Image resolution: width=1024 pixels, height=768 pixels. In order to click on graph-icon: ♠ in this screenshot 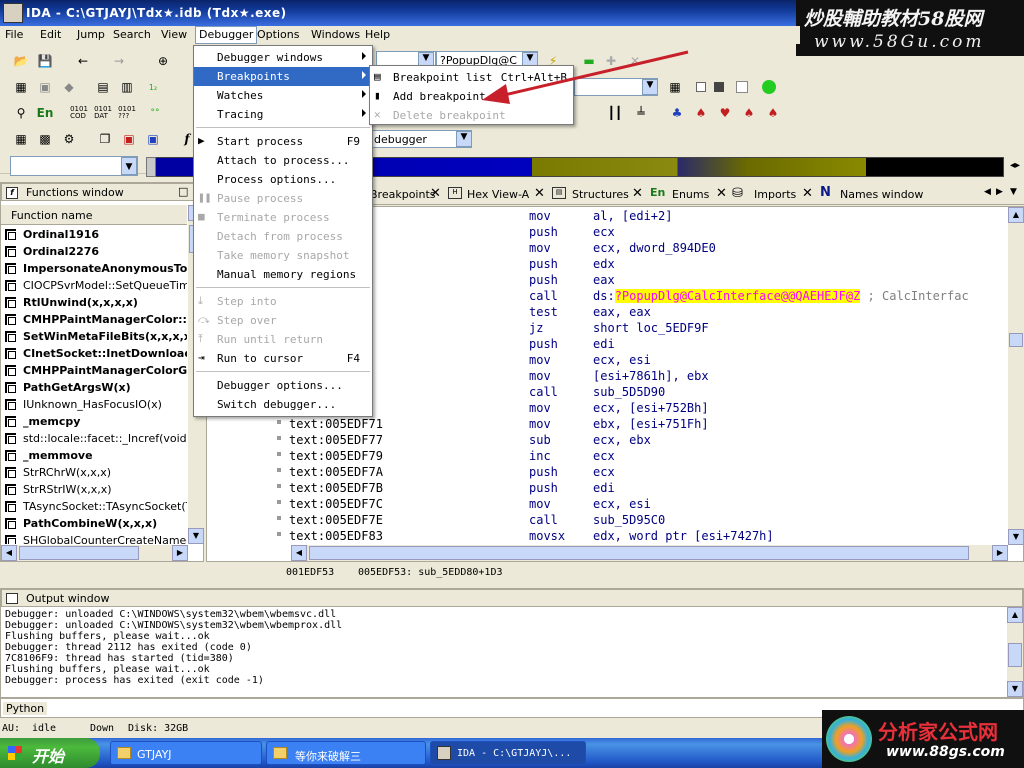, I will do `click(749, 113)`.